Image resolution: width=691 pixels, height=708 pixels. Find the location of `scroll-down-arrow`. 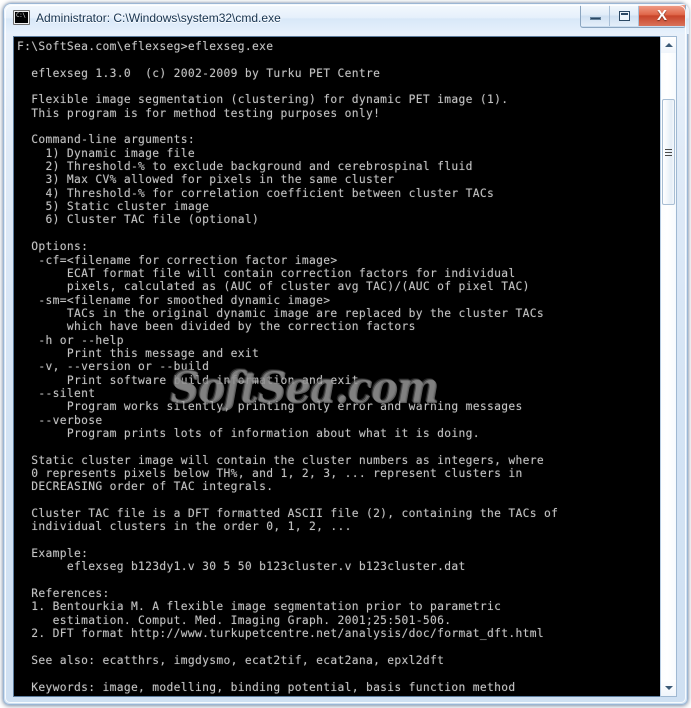

scroll-down-arrow is located at coordinates (668, 688).